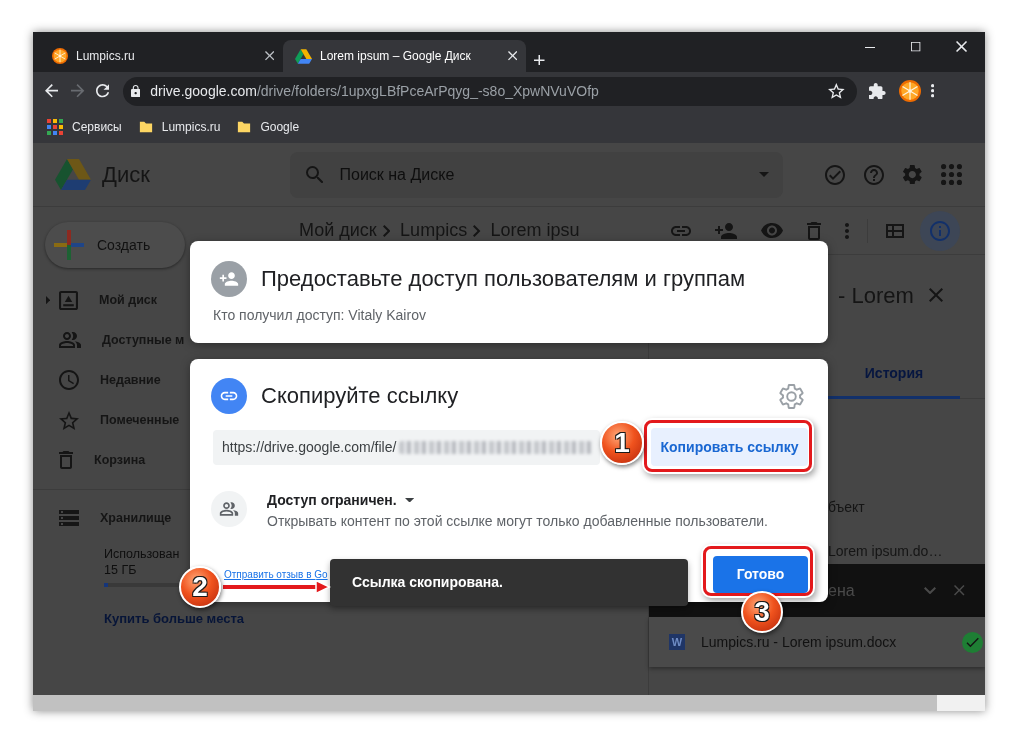 Image resolution: width=1018 pixels, height=744 pixels. What do you see at coordinates (268, 126) in the screenshot?
I see `bookmark-link: Google` at bounding box center [268, 126].